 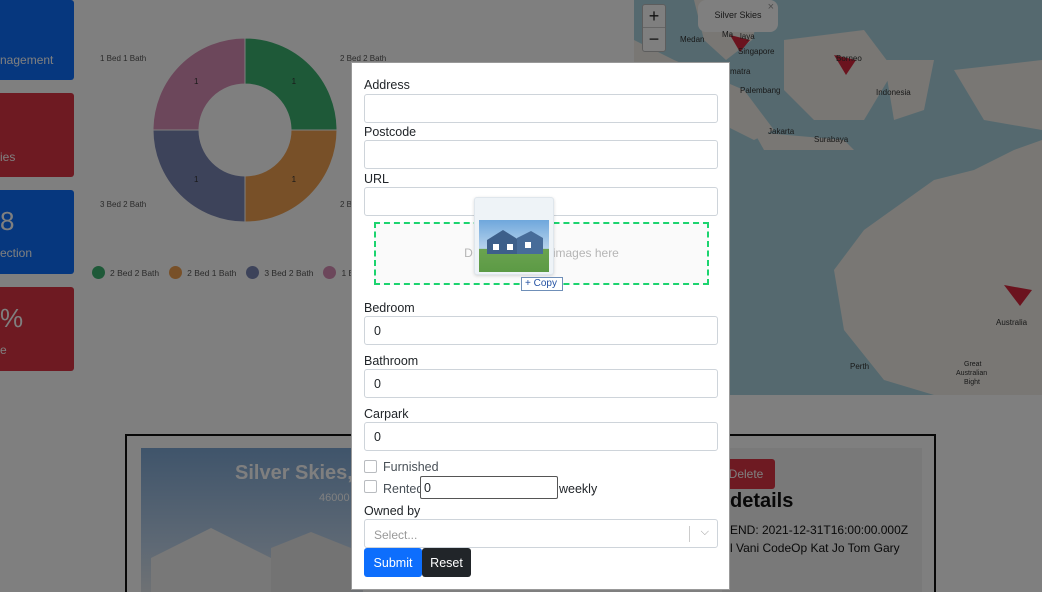 I want to click on drag-copy-indicator: + Copy, so click(x=542, y=284).